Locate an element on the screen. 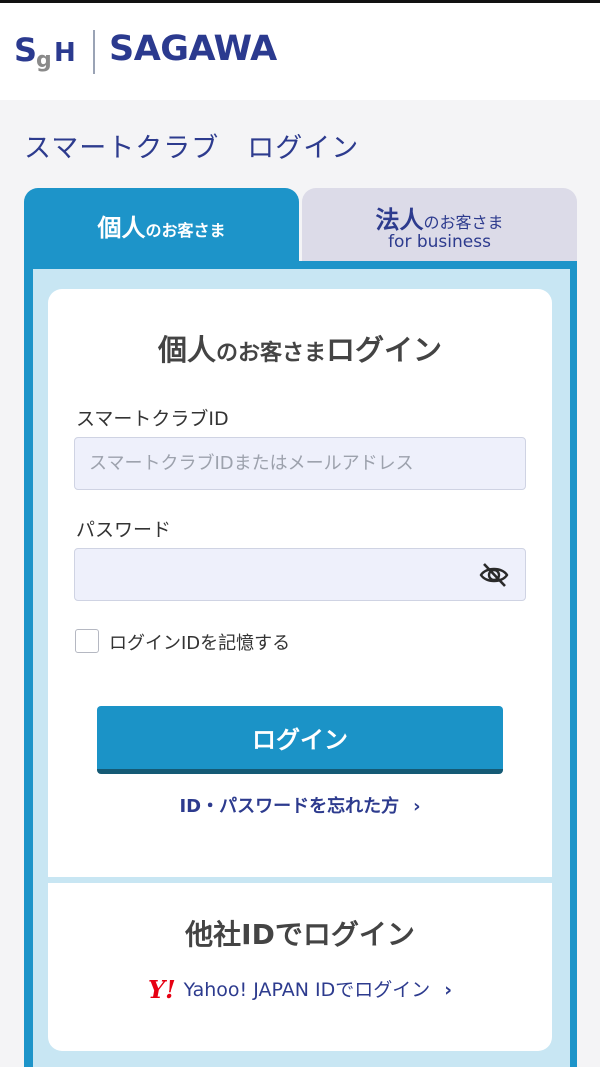 This screenshot has width=600, height=1067. svg-text: S is located at coordinates (25, 50).